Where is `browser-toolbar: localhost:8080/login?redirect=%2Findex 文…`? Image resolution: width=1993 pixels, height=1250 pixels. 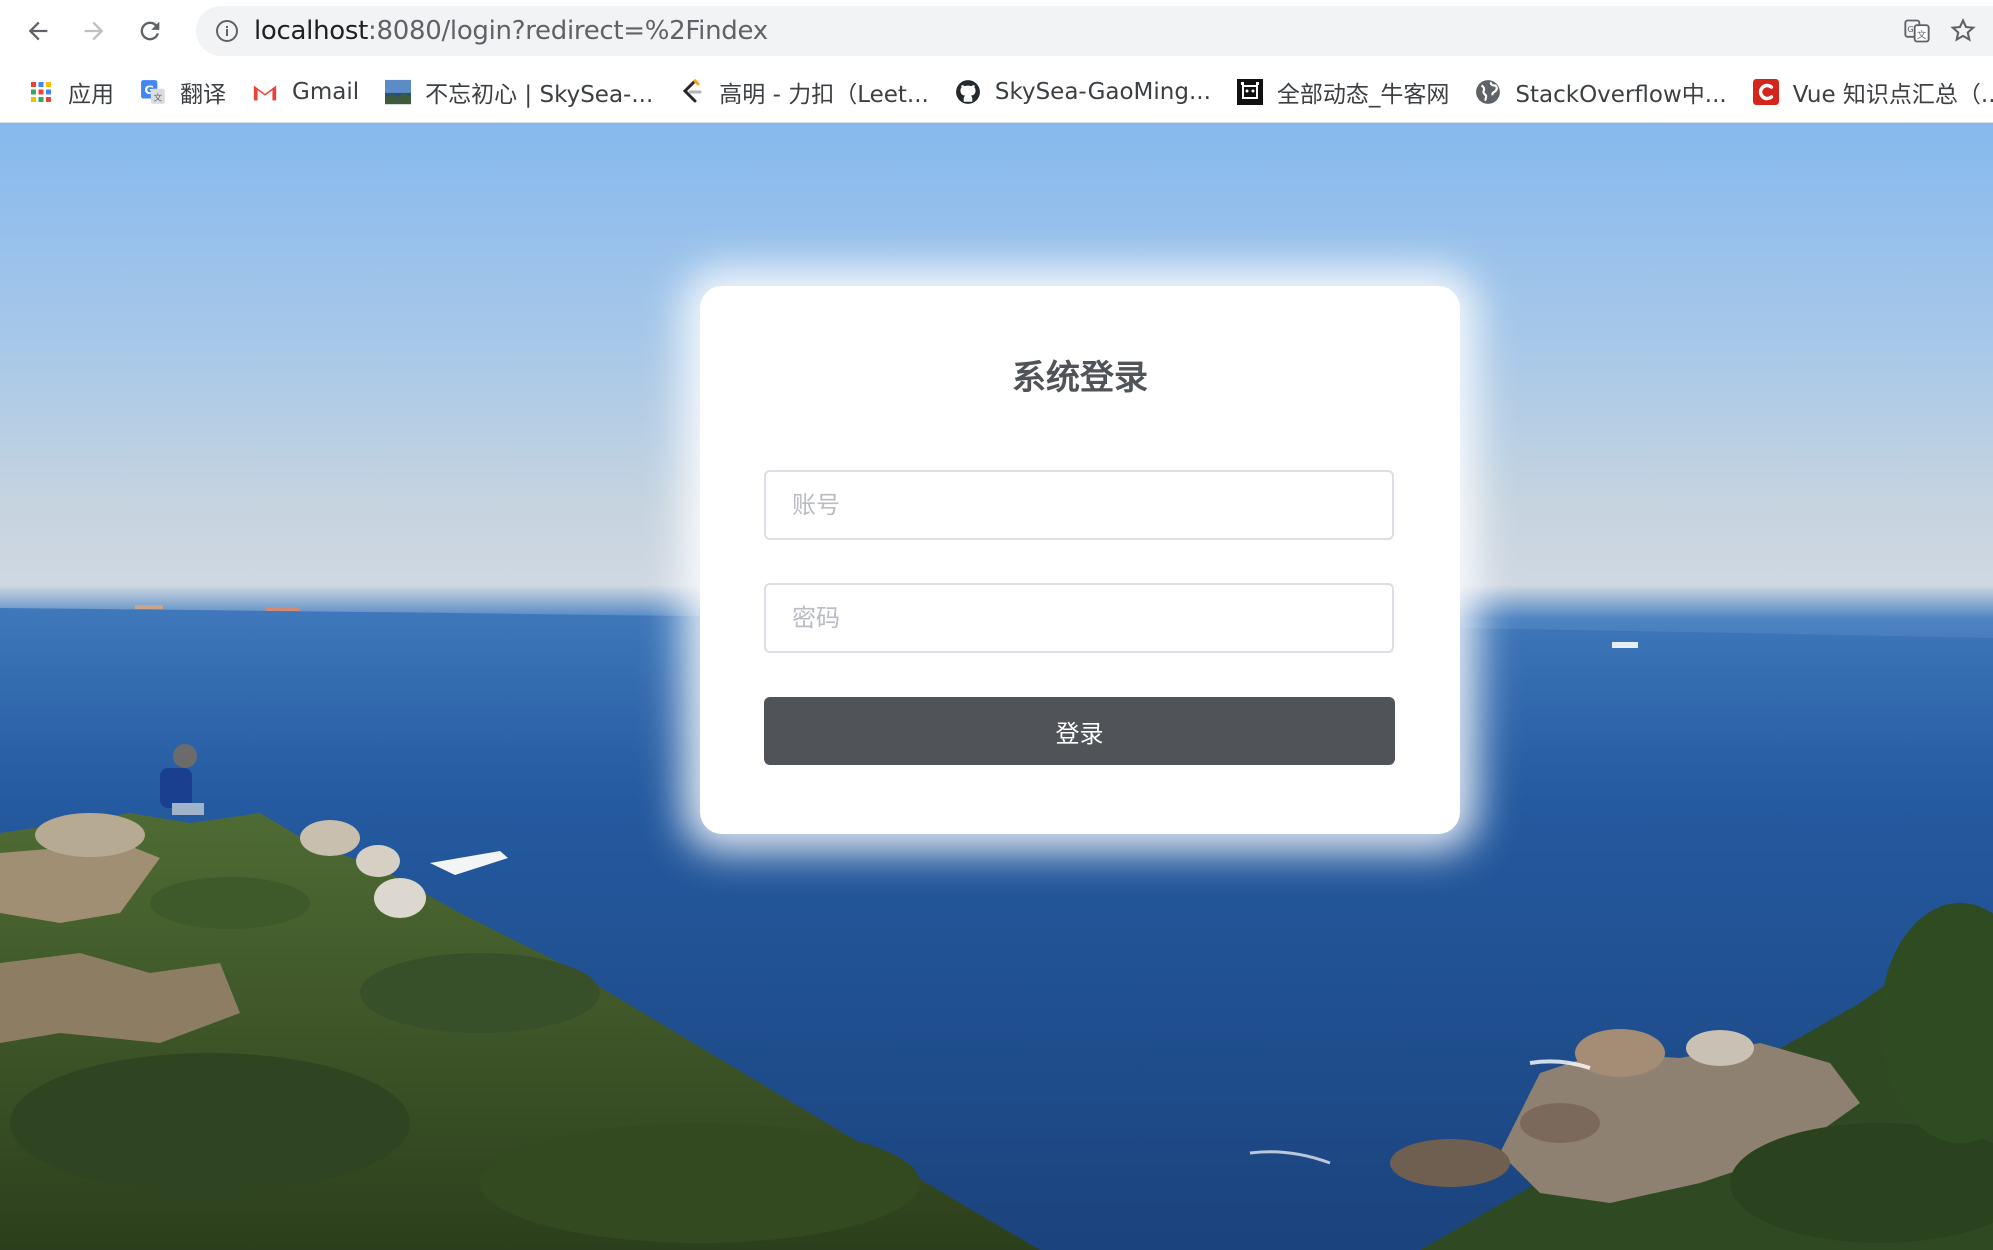
browser-toolbar: localhost:8080/login?redirect=%2Findex 文… is located at coordinates (996, 31).